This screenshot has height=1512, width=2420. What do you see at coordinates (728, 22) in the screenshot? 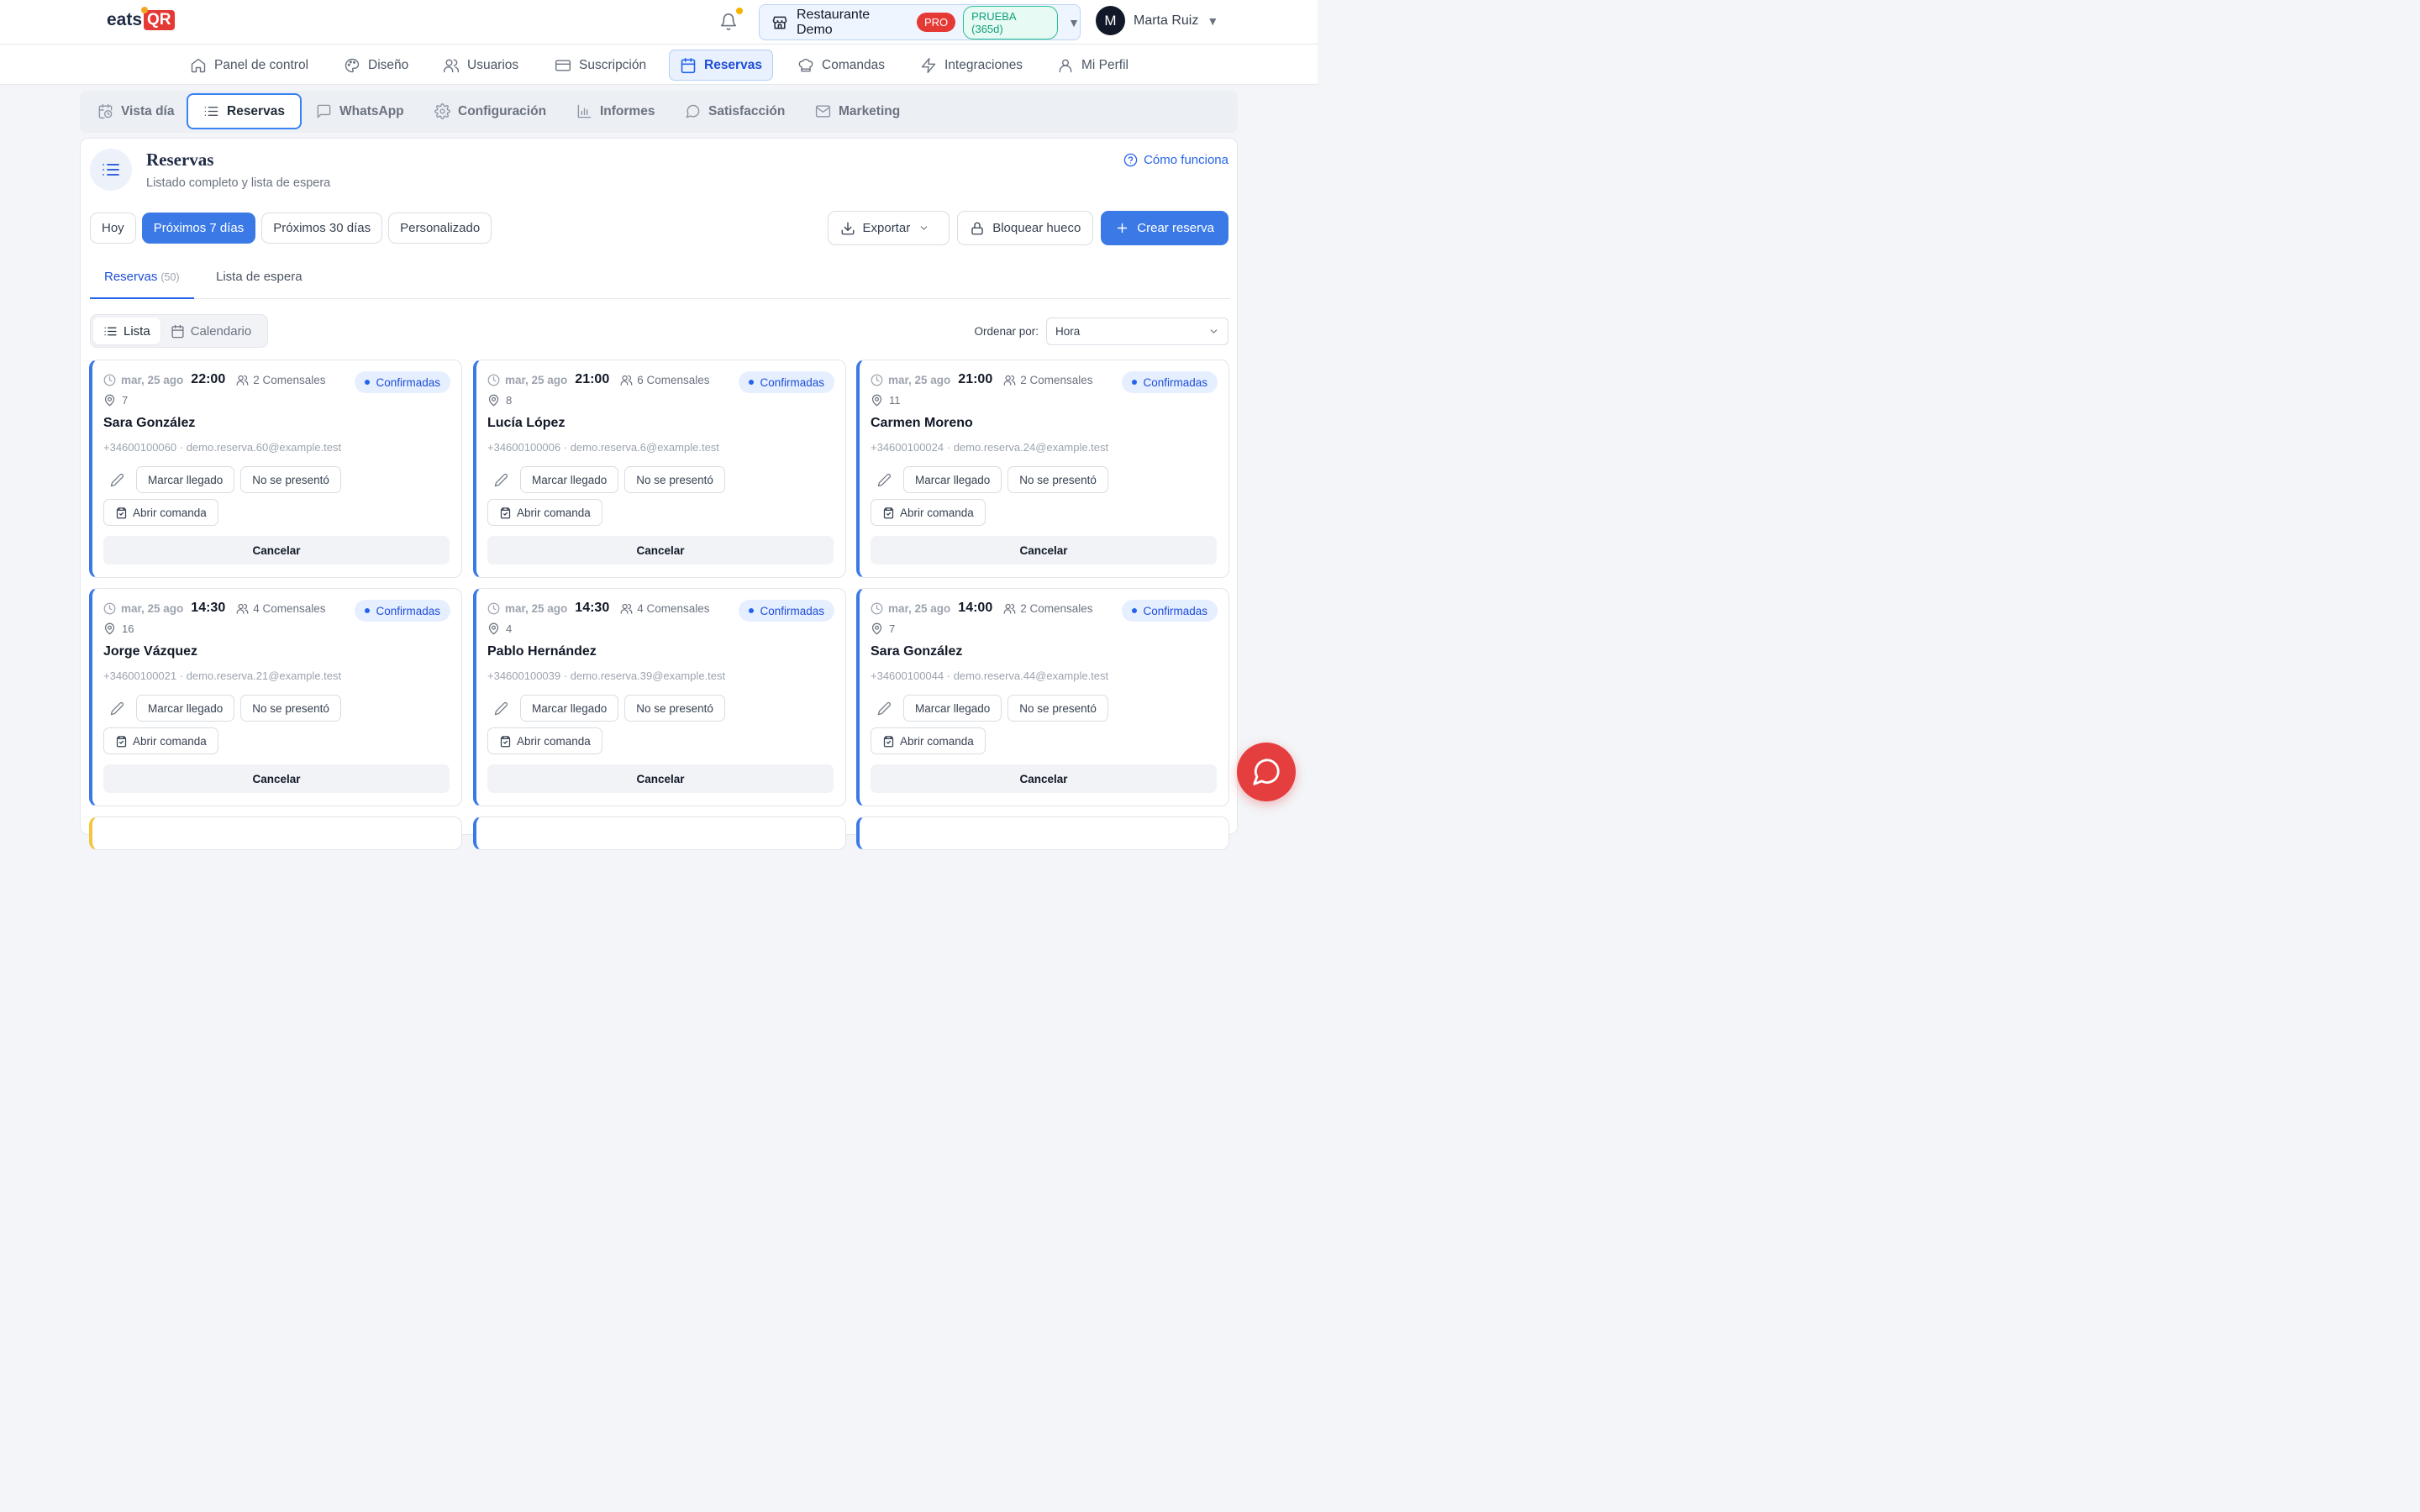
I see `notifications-bell-icon` at bounding box center [728, 22].